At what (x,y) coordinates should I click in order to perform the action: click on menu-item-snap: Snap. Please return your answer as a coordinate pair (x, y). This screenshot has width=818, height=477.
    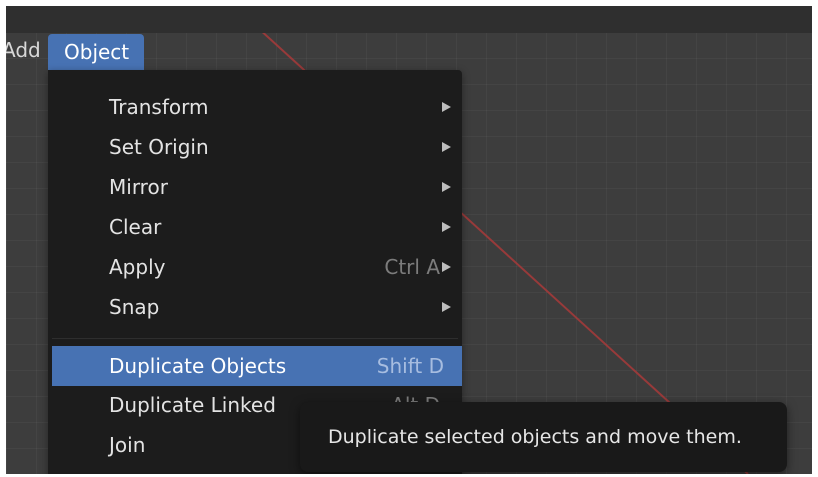
    Looking at the image, I should click on (255, 307).